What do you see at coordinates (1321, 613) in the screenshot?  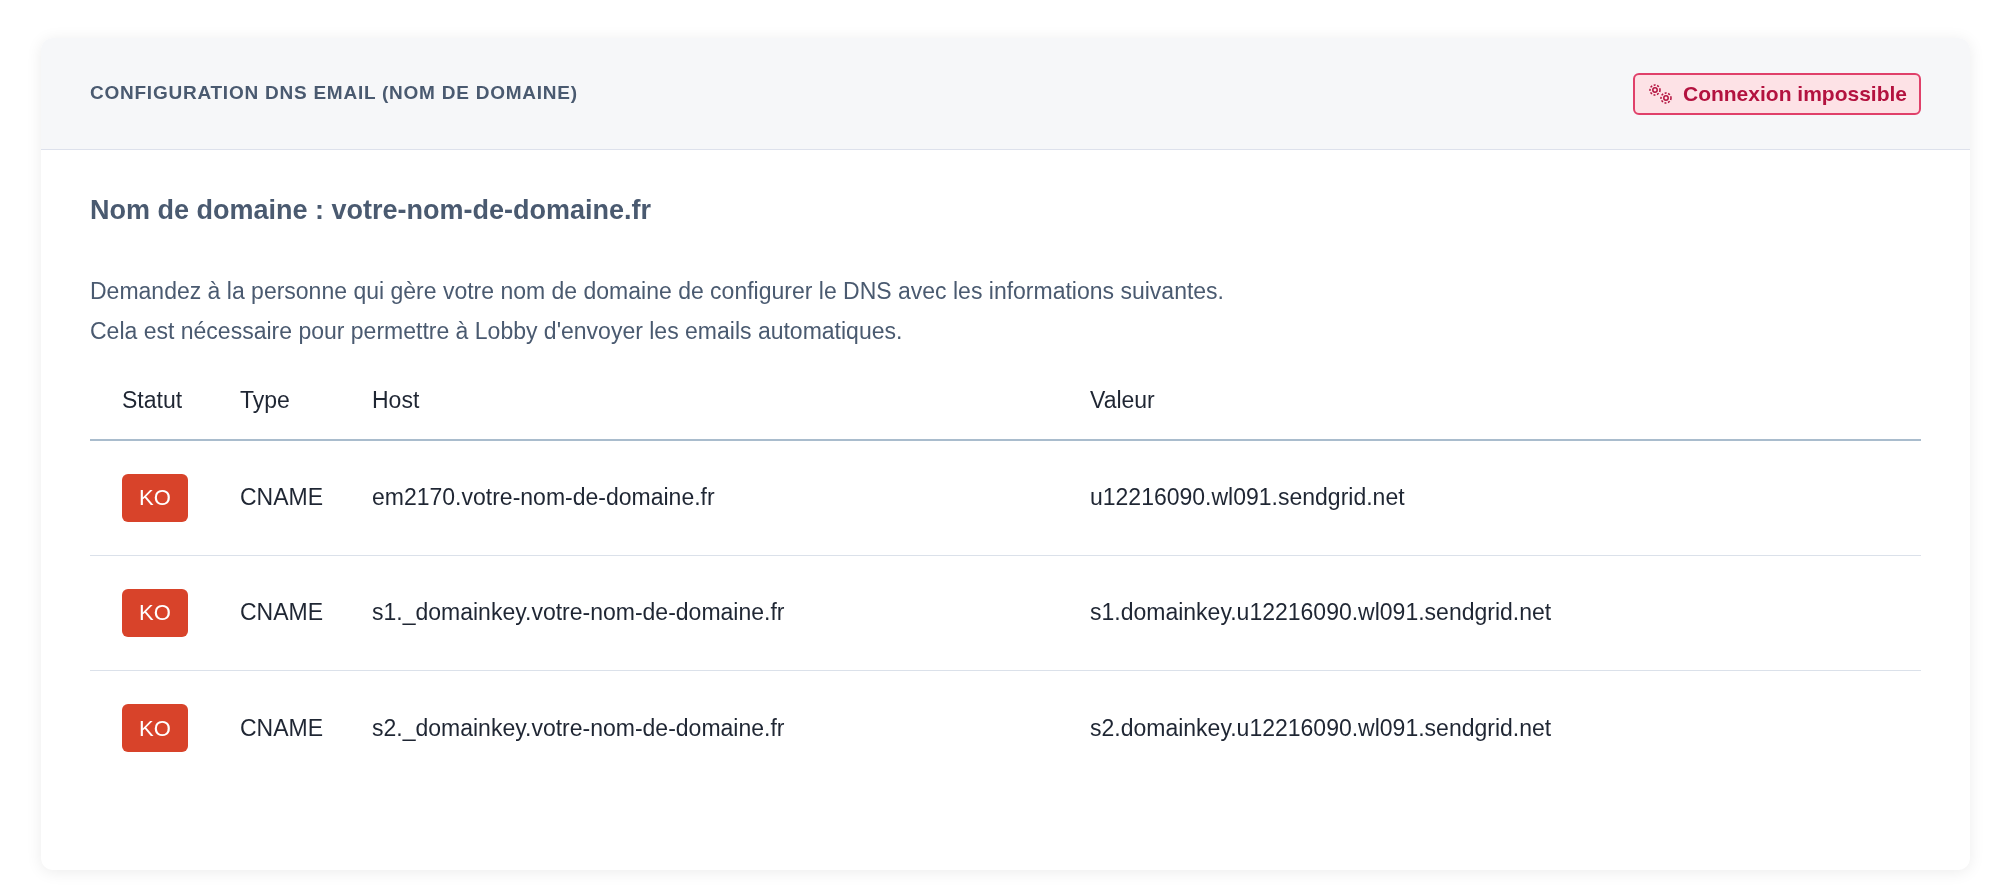 I see `table-cell-text: s1.domainkey.u12216090.wl091.sendgrid.net` at bounding box center [1321, 613].